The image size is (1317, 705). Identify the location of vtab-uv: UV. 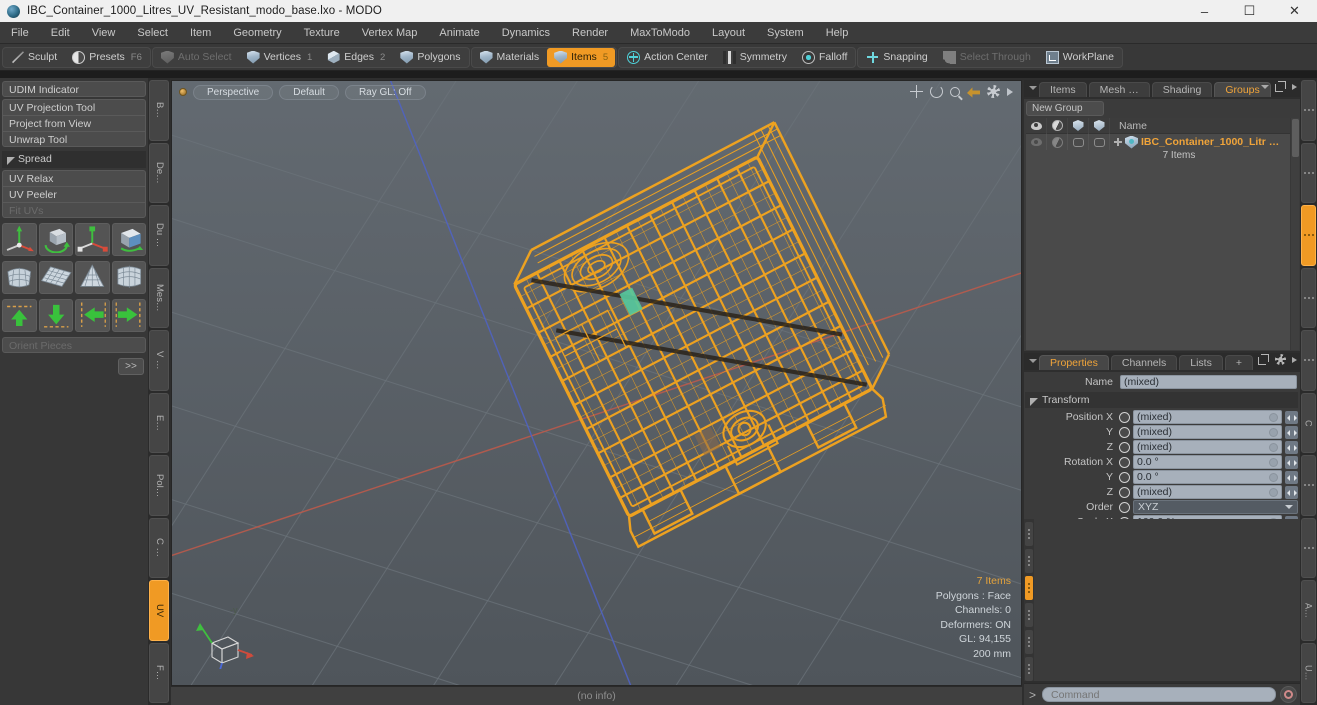
(159, 610).